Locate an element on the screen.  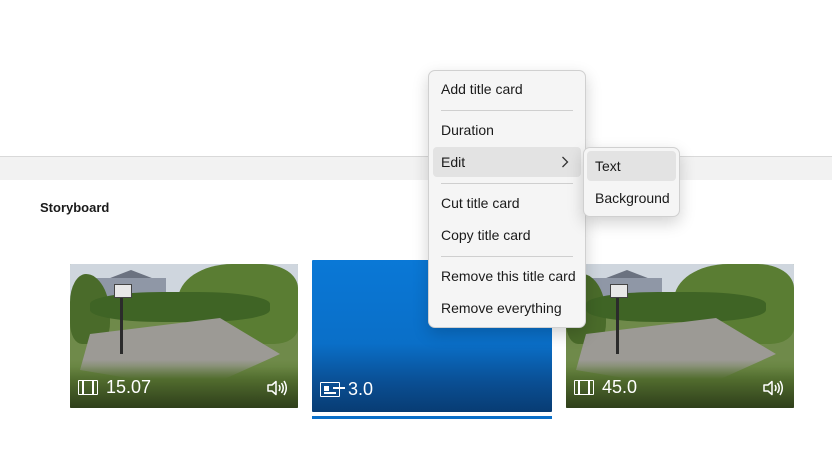
clip-info: 3.0 is located at coordinates (346, 389).